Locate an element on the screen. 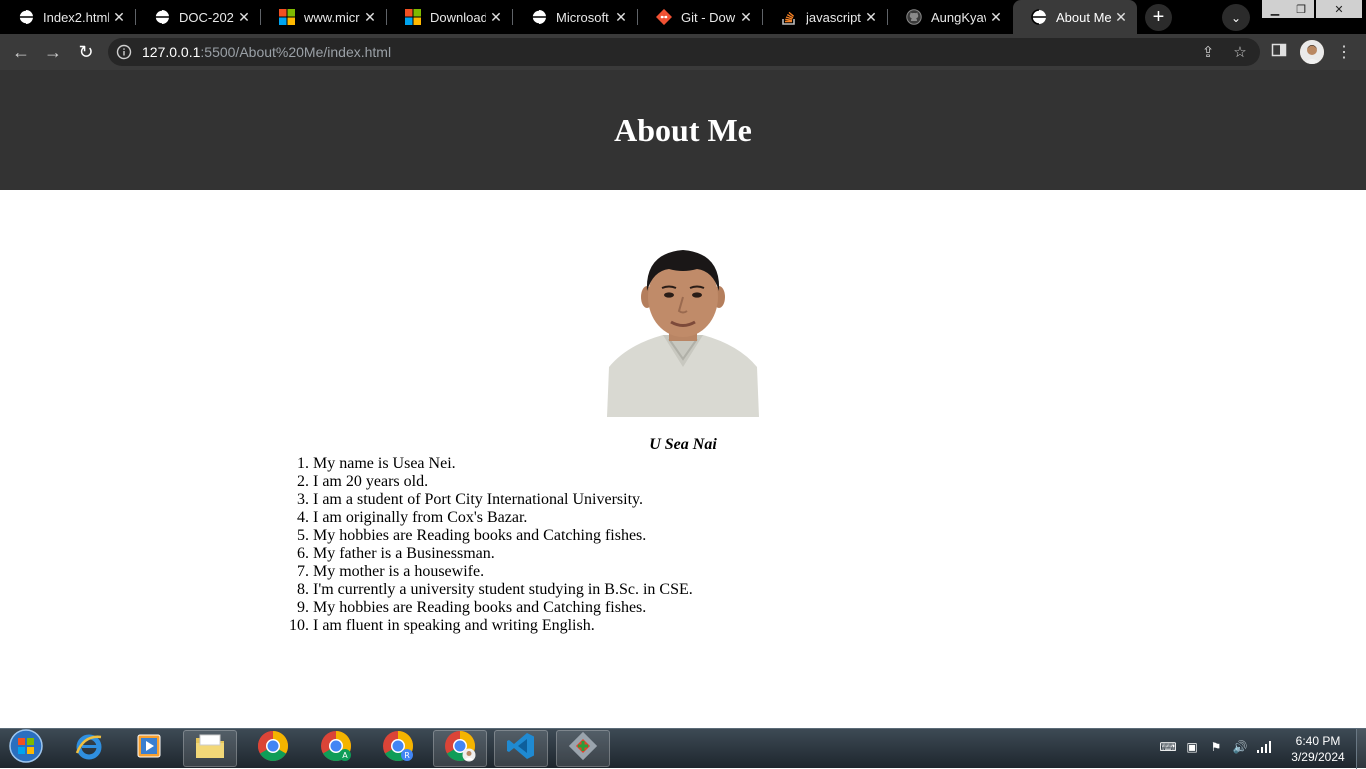 Image resolution: width=1366 pixels, height=769 pixels. tab-github: AungKyawC ✕ is located at coordinates (950, 17).